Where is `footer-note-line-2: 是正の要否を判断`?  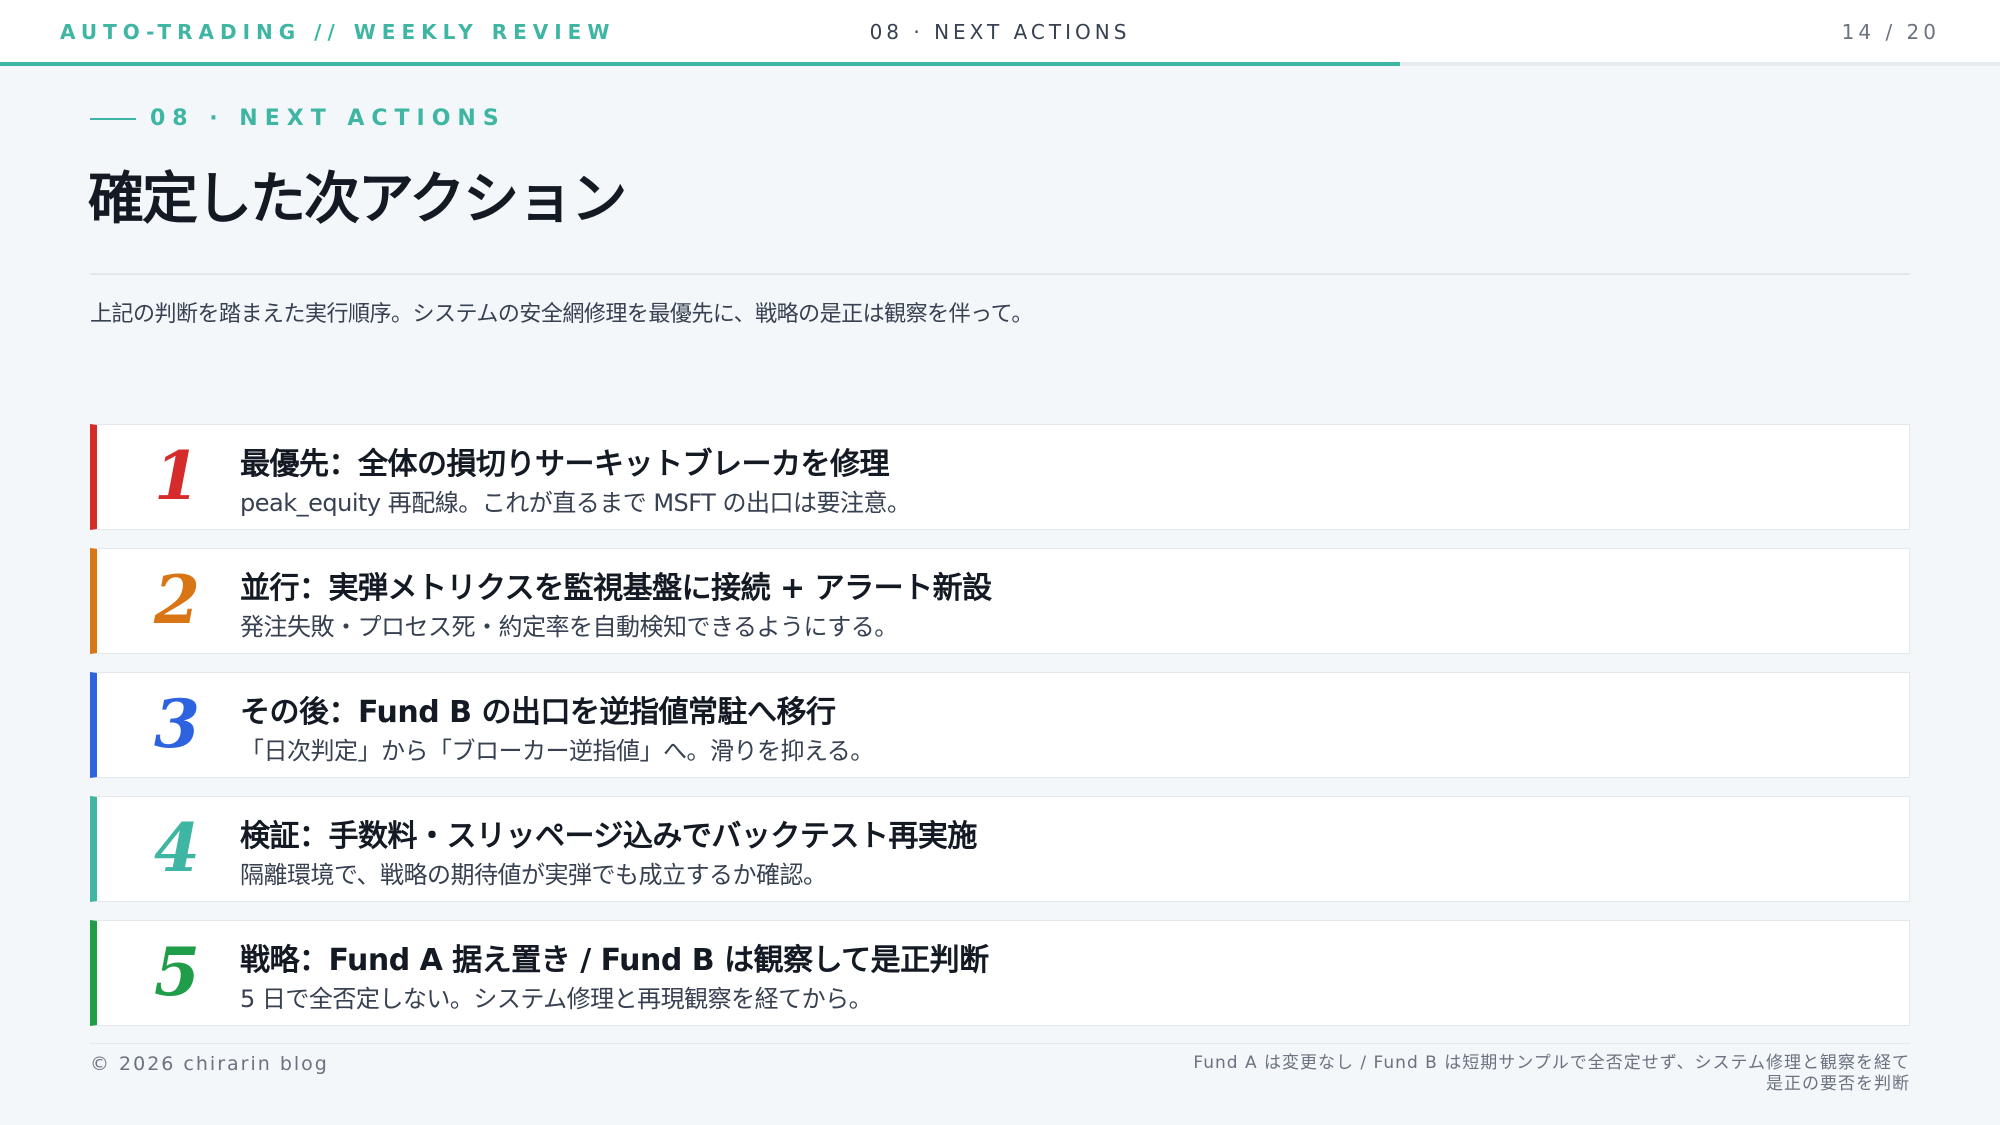
footer-note-line-2: 是正の要否を判断 is located at coordinates (1838, 1084).